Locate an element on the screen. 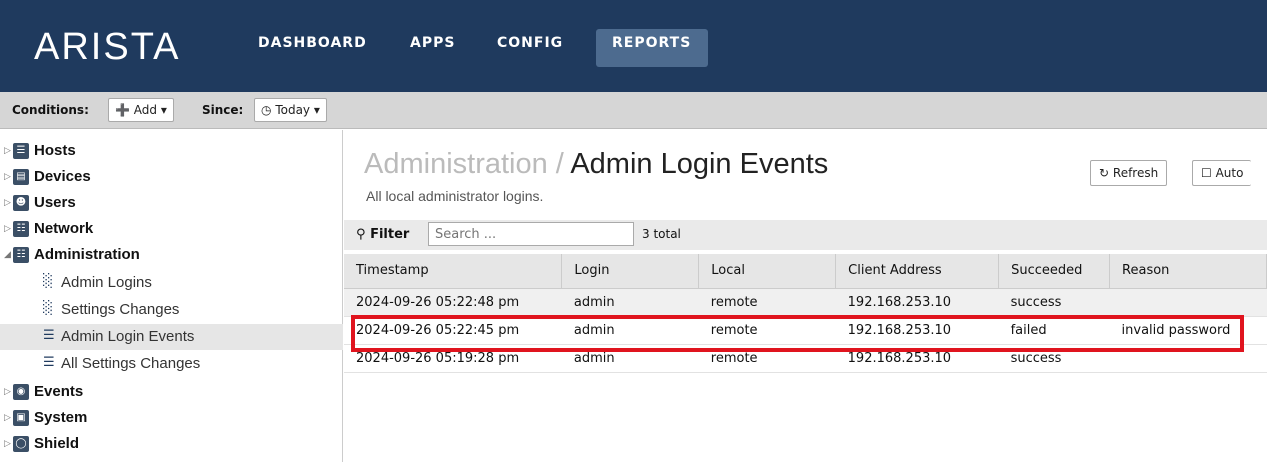 The height and width of the screenshot is (462, 1267). search-icon: ⚲ is located at coordinates (361, 234).